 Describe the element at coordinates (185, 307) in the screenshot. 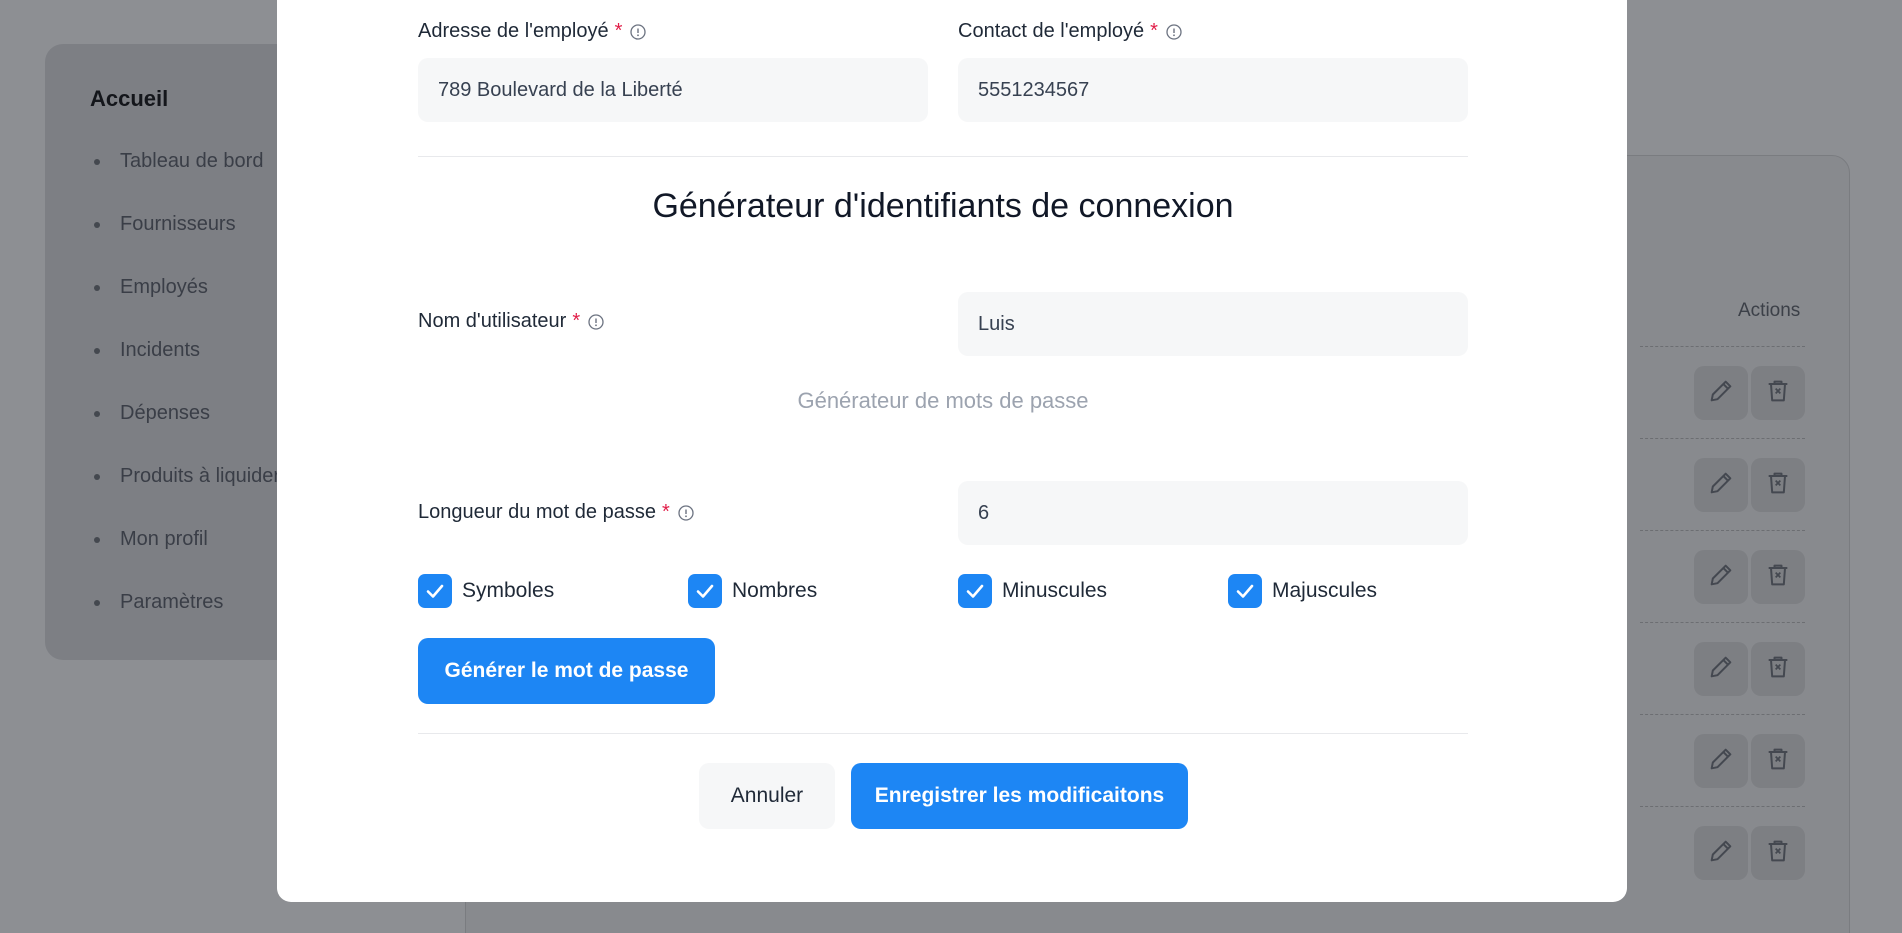

I see `sidebar-item-employees: Employés` at that location.